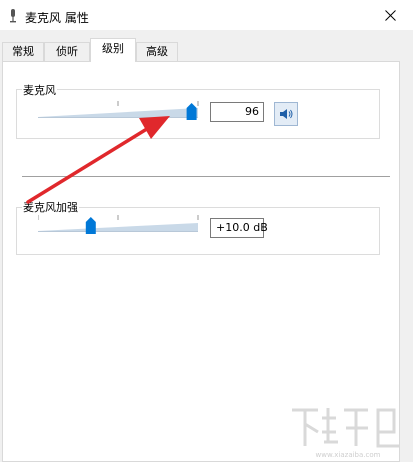 The height and width of the screenshot is (462, 413). Describe the element at coordinates (50, 207) in the screenshot. I see `boost-label: 麦克风加强` at that location.